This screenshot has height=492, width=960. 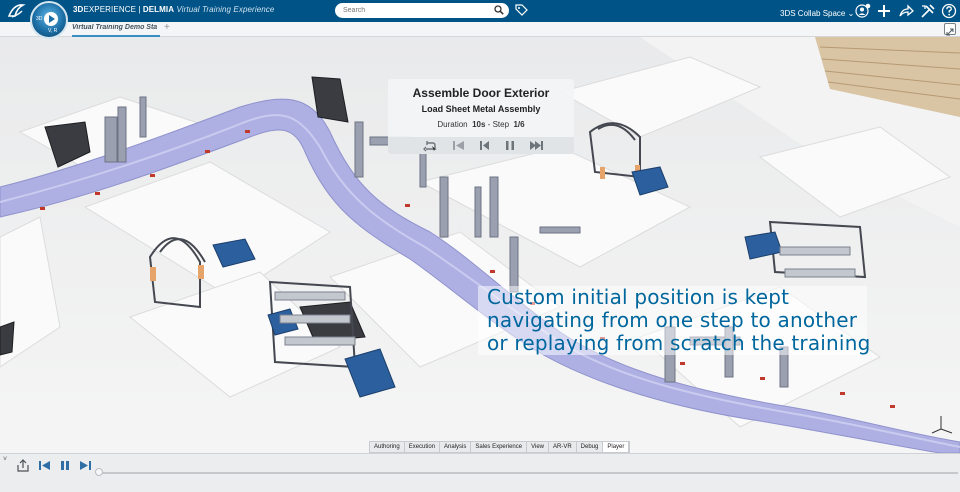 I want to click on collab-space-label: 3DS Collab Space, so click(x=813, y=13).